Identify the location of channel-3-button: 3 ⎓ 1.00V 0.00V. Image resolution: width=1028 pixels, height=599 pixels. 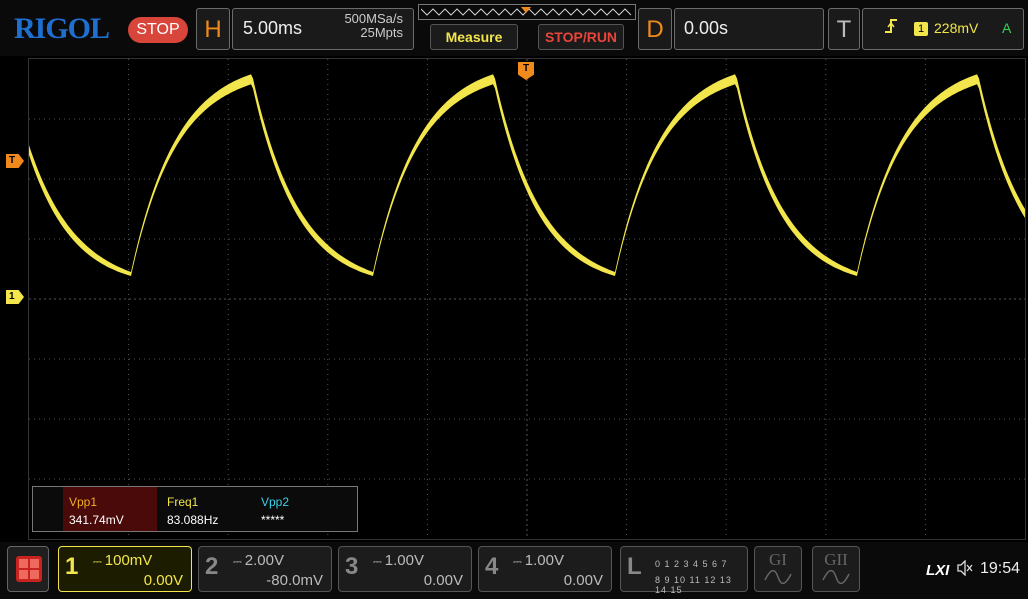
(405, 569).